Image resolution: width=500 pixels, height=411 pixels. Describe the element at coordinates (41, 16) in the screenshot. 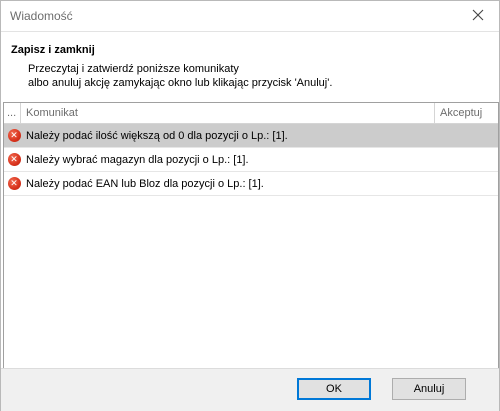

I see `window-title: Wiadomość` at that location.